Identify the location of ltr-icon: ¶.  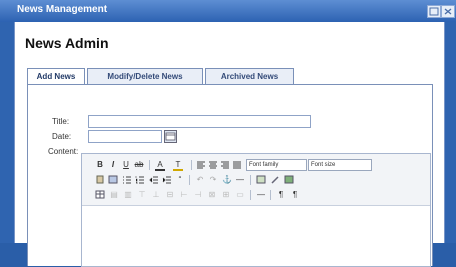
(281, 194).